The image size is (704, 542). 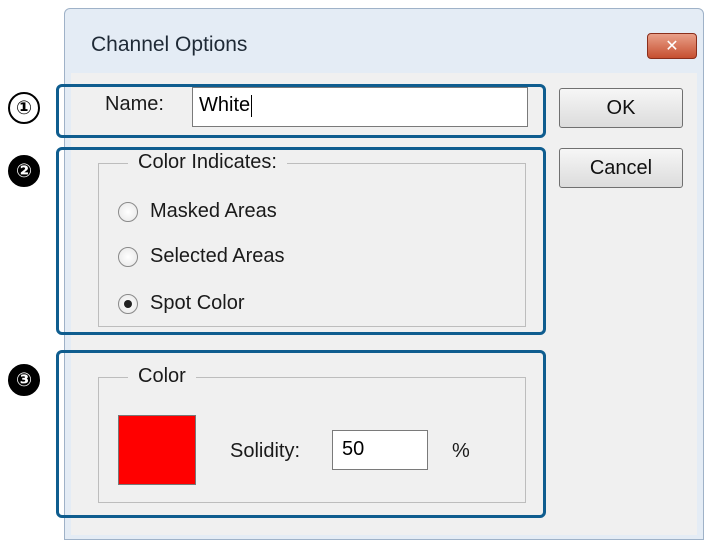 I want to click on callout-number-3: ③, so click(x=24, y=380).